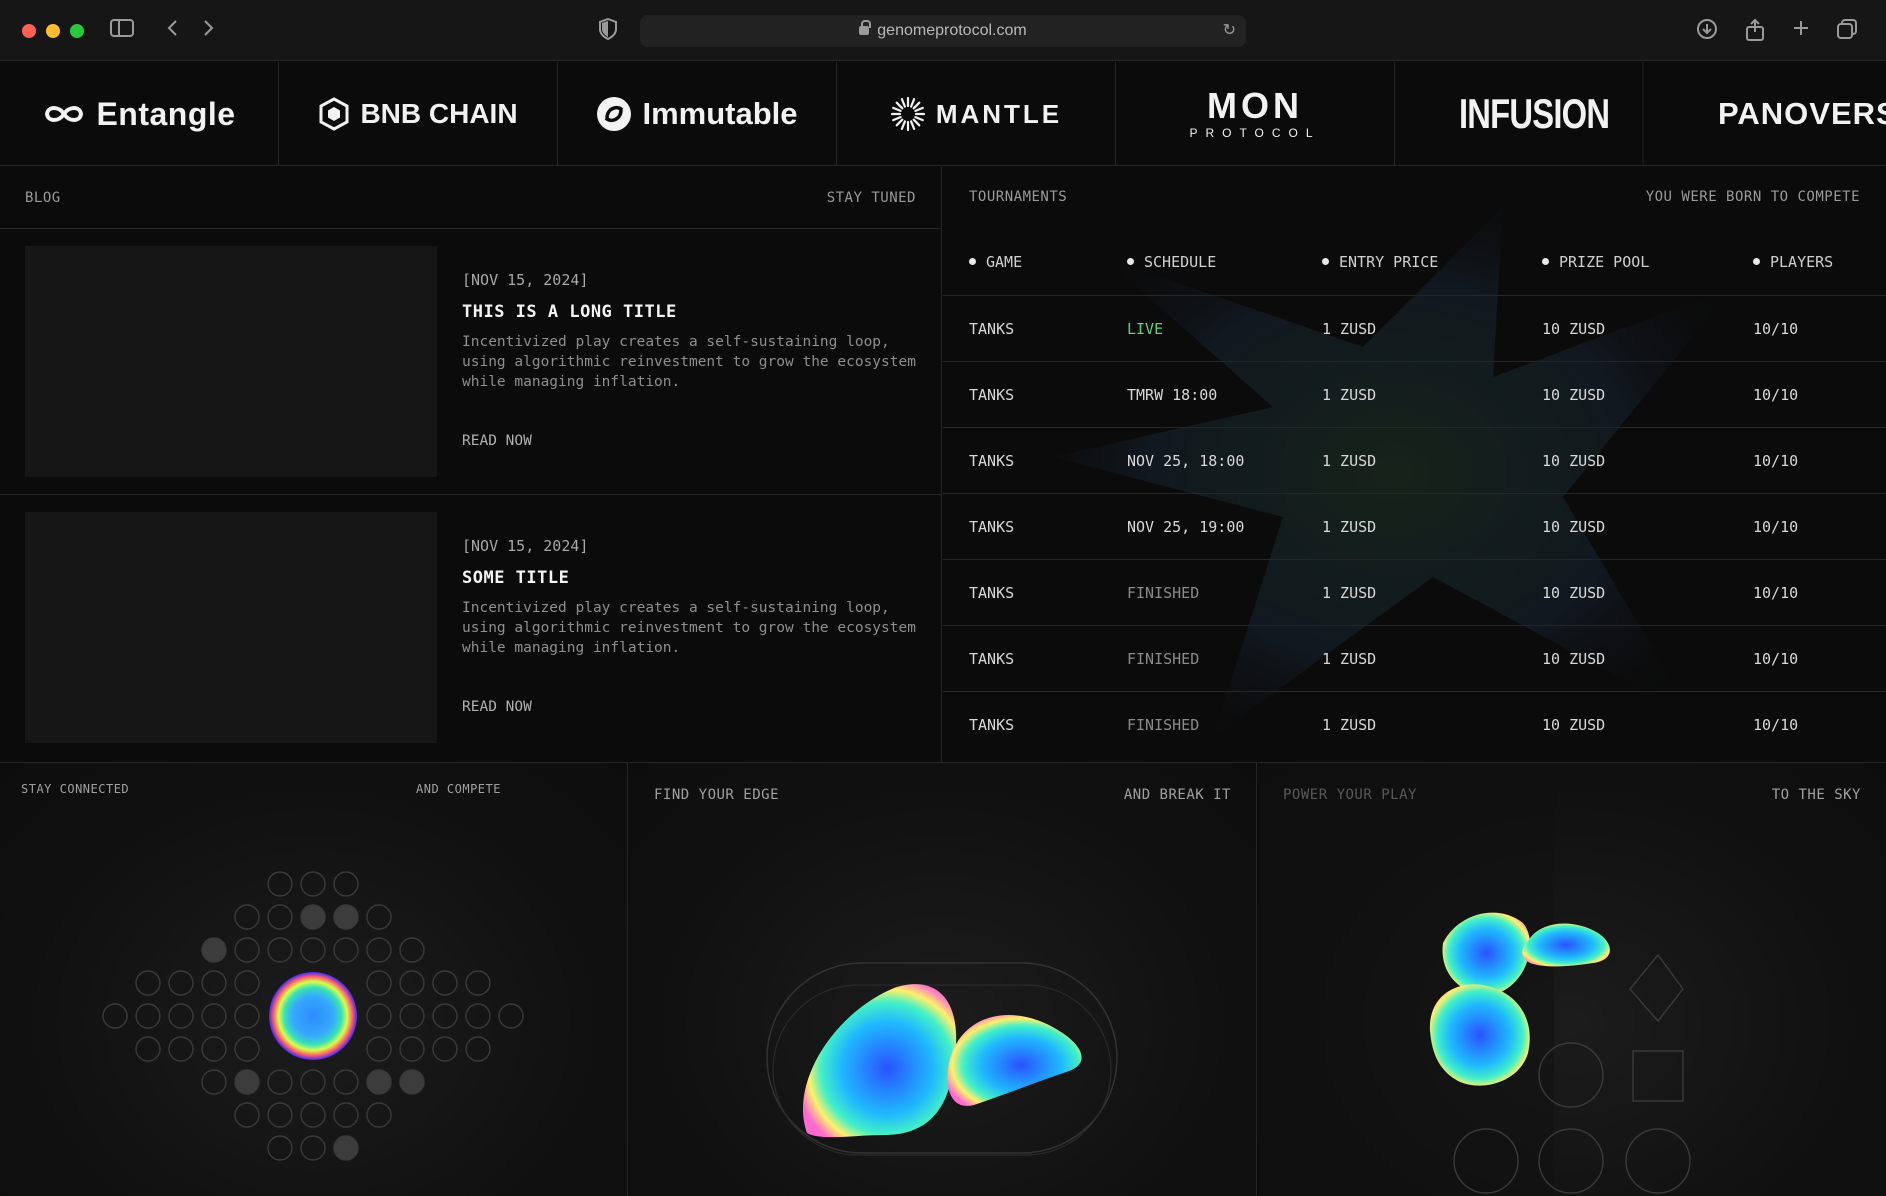 The image size is (1886, 1196). Describe the element at coordinates (77, 31) in the screenshot. I see `maximize-window-button` at that location.